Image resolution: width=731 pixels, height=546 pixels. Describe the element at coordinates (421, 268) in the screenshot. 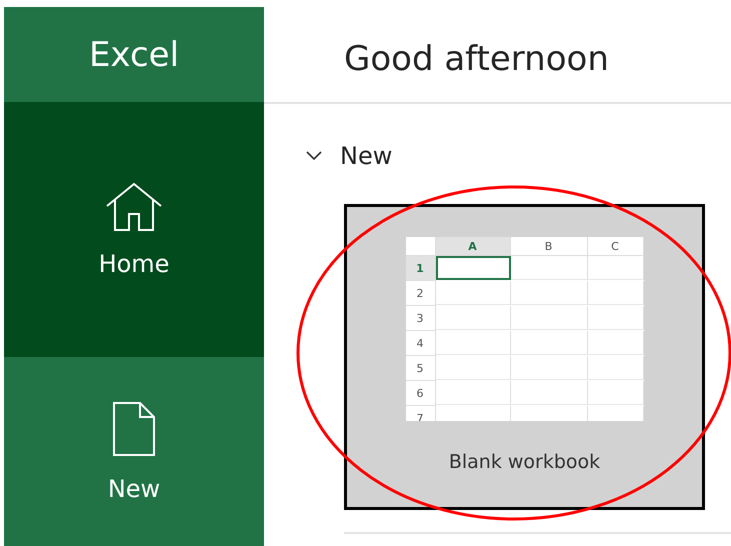

I see `row-header: 1` at that location.